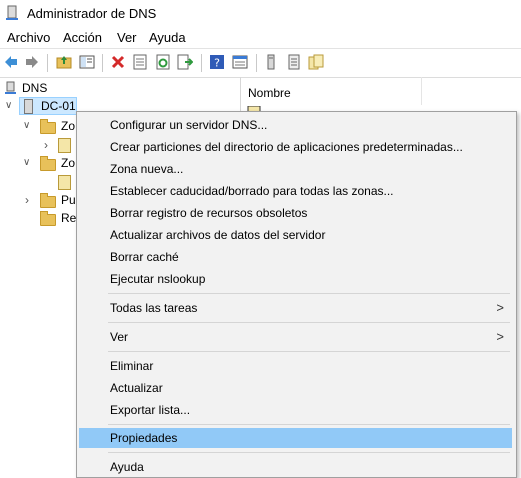 The image size is (521, 478). Describe the element at coordinates (295, 438) in the screenshot. I see `menu-item-properties: Propiedades` at that location.